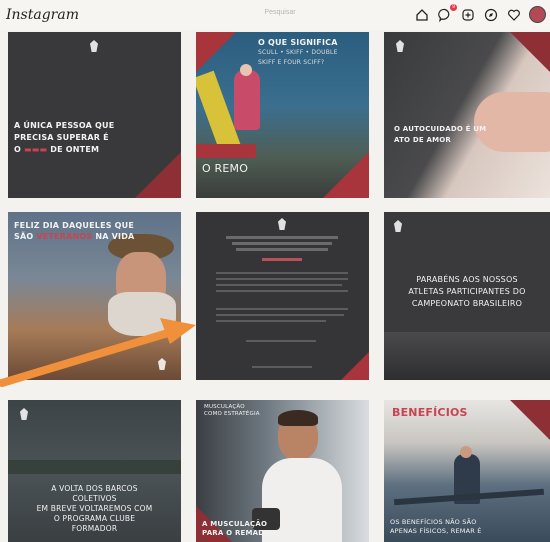 Image resolution: width=550 pixels, height=542 pixels. Describe the element at coordinates (98, 352) in the screenshot. I see `annotation-arrow-icon` at that location.